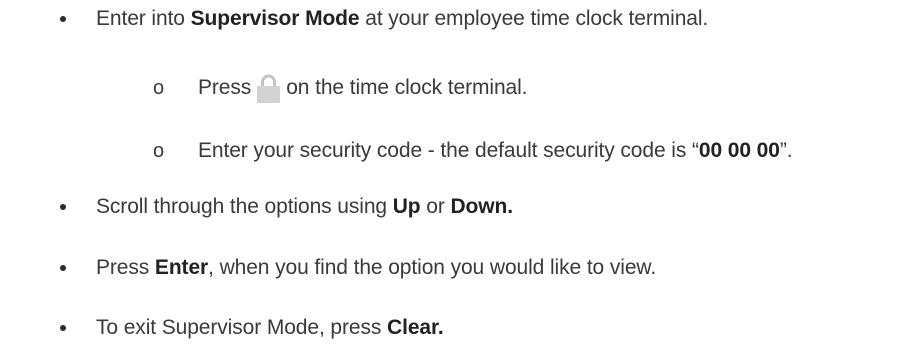 The image size is (919, 349). I want to click on item-text-pre: Scroll through the options using, so click(244, 206).